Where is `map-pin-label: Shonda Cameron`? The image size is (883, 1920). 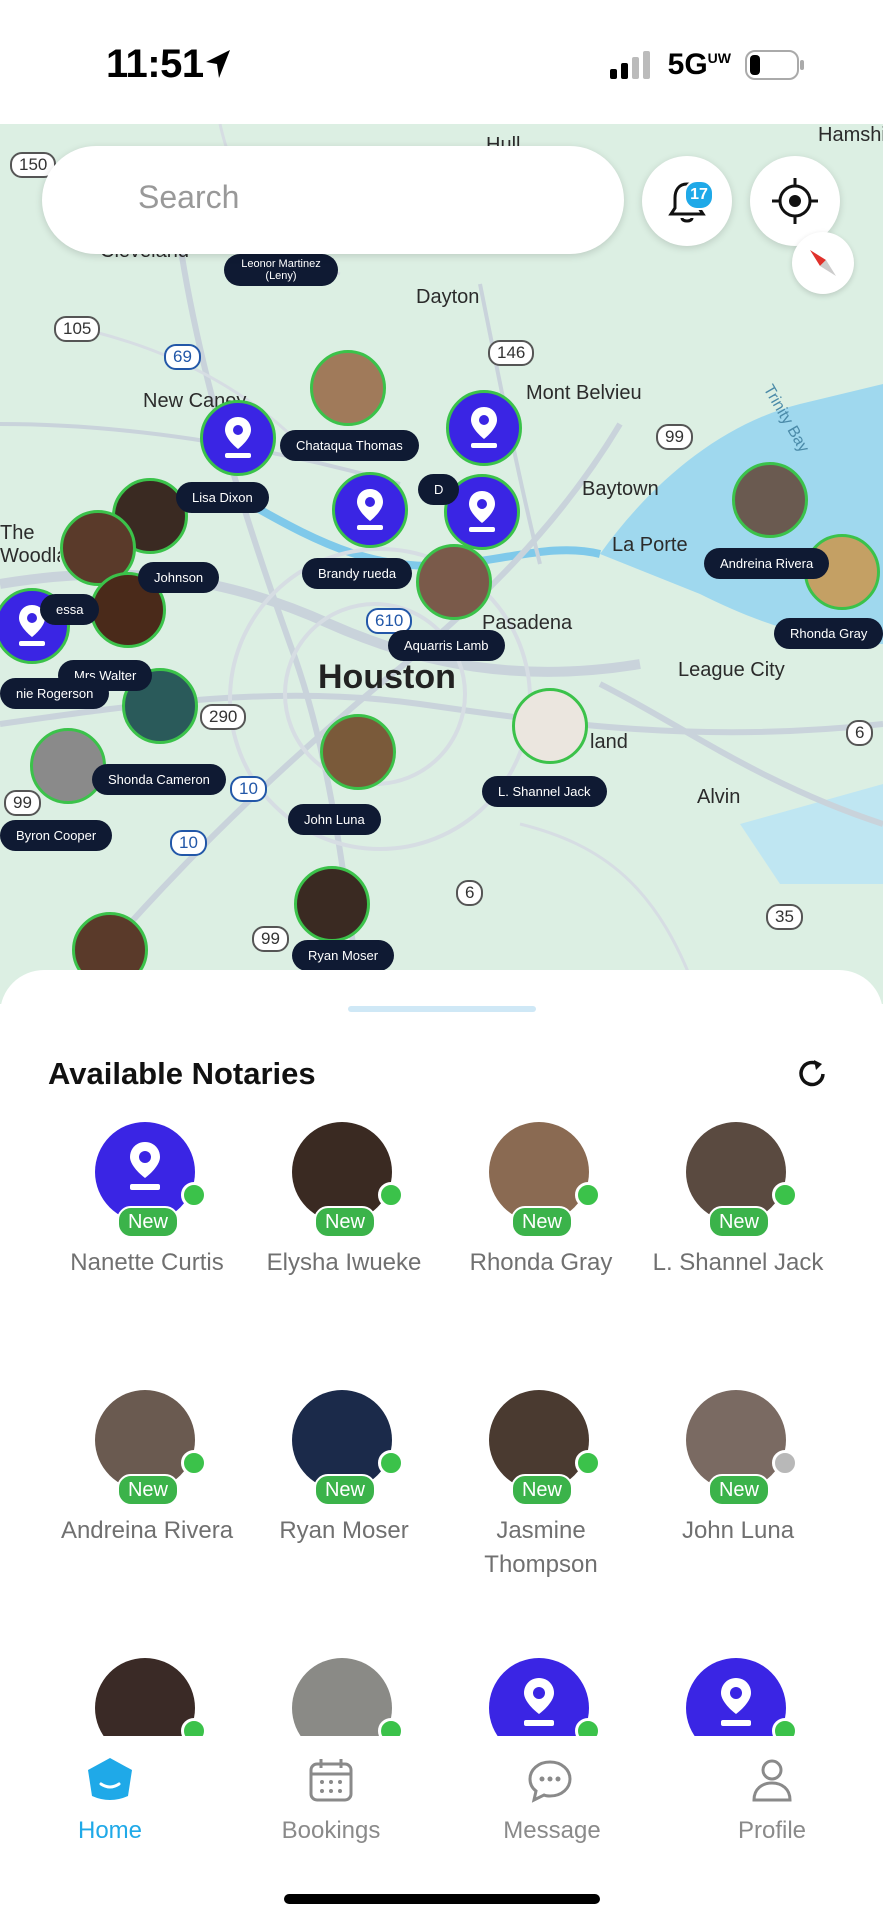 map-pin-label: Shonda Cameron is located at coordinates (159, 779).